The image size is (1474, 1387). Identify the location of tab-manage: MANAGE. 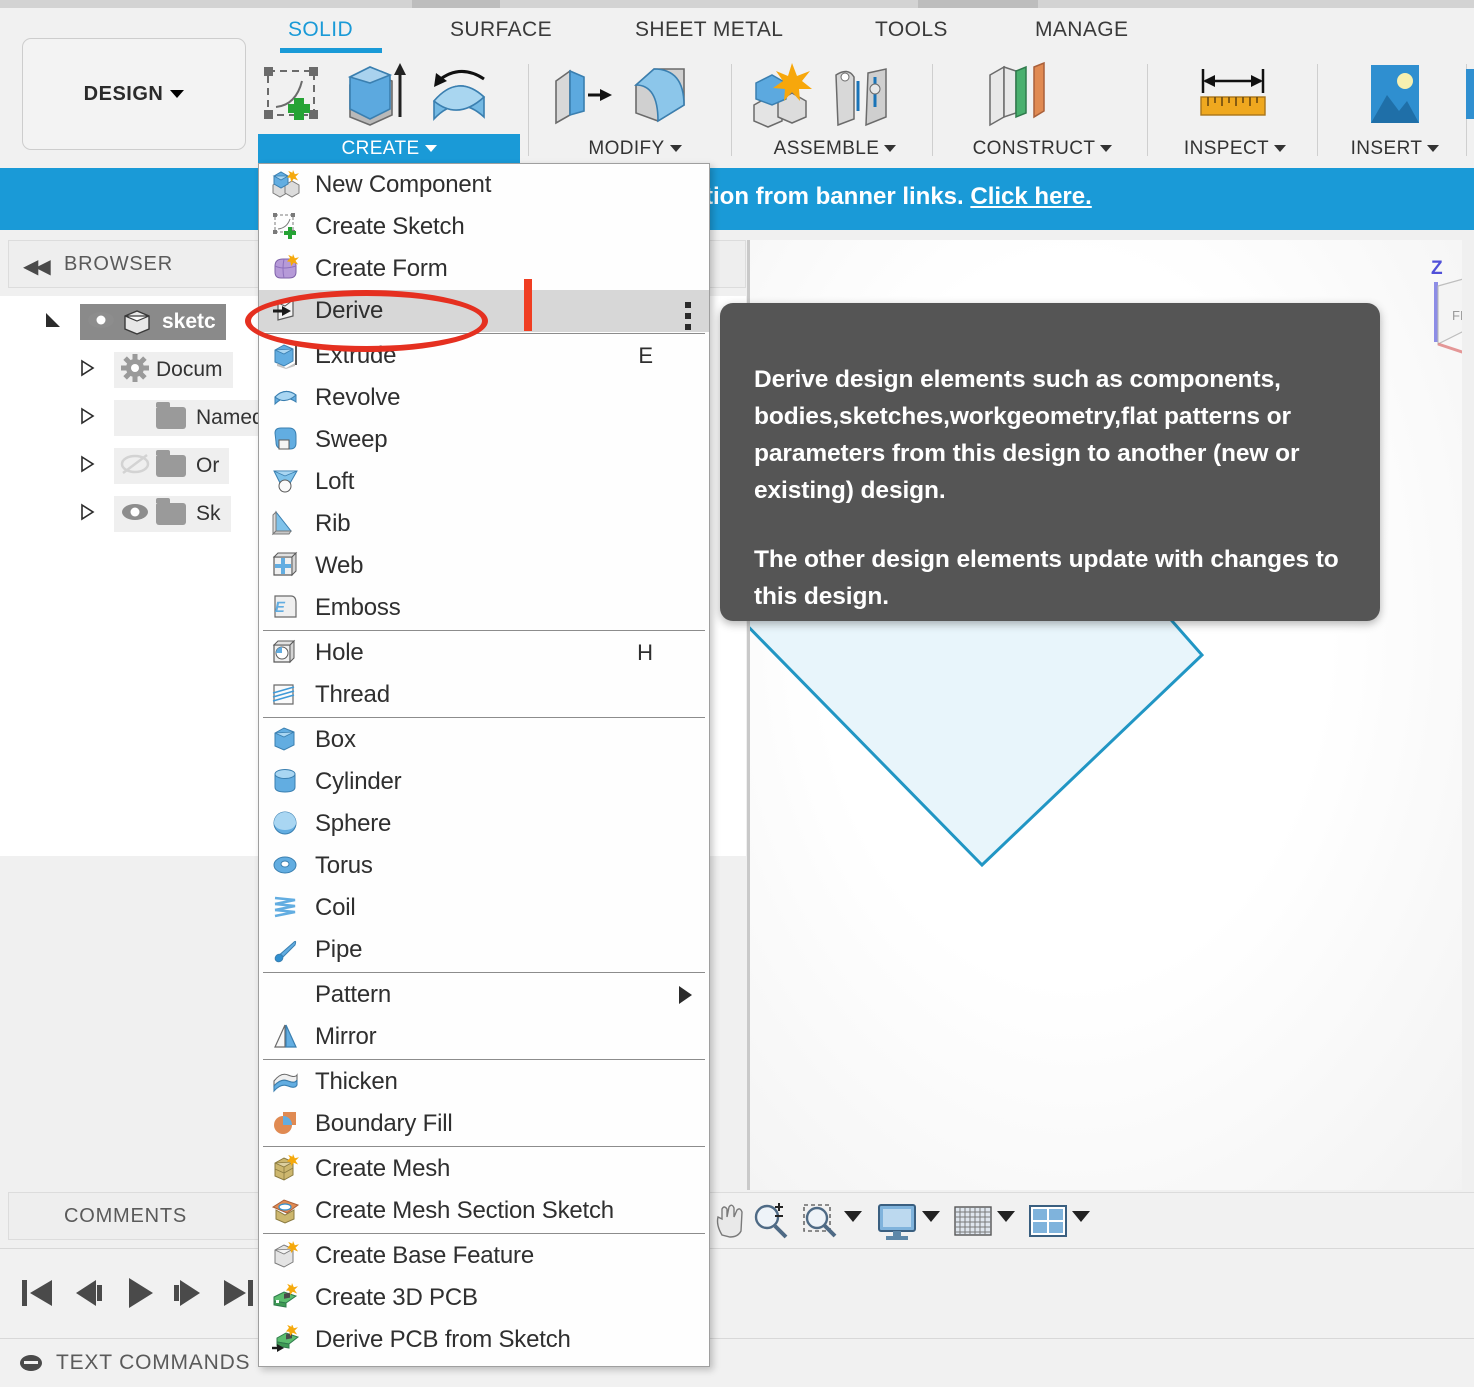
(1081, 30).